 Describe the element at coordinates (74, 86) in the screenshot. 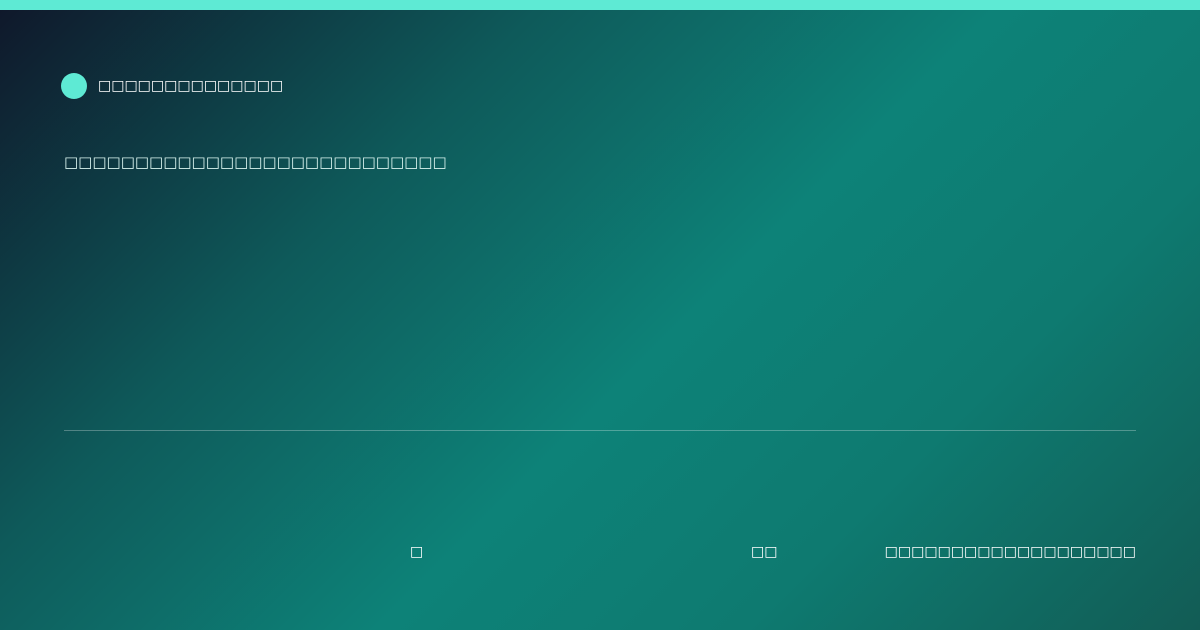

I see `circle-icon` at that location.